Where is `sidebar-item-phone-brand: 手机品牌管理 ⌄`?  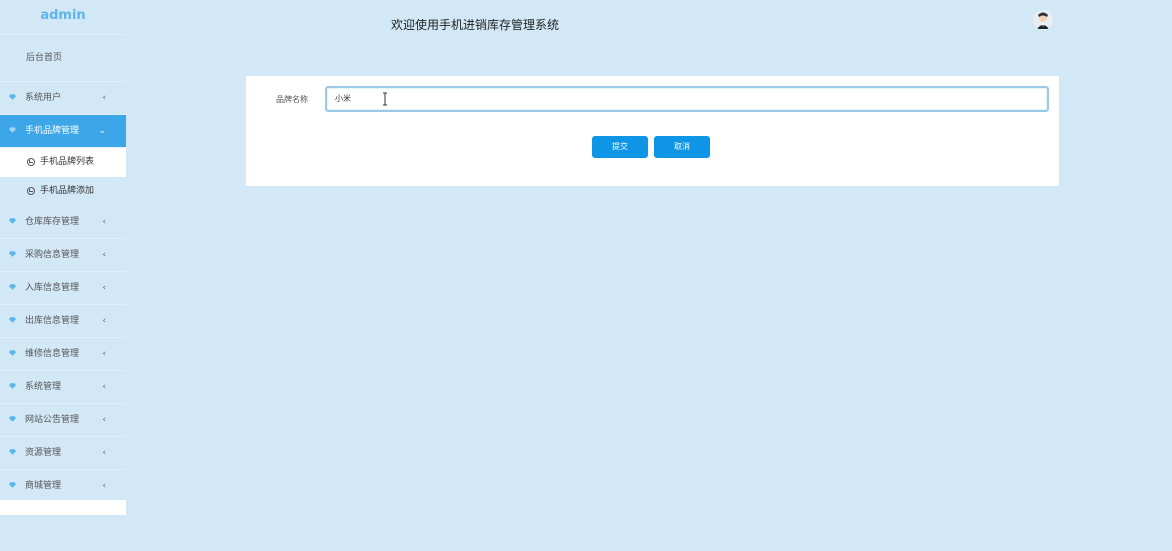 sidebar-item-phone-brand: 手机品牌管理 ⌄ is located at coordinates (63, 131).